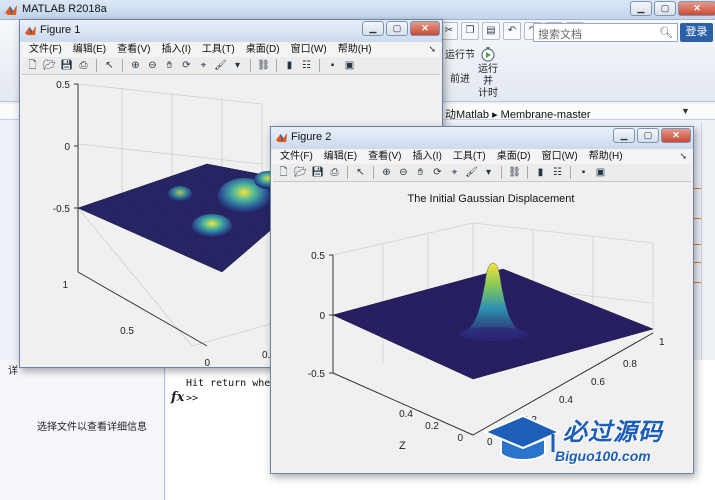 Image resolution: width=715 pixels, height=500 pixels. I want to click on z-tick-label: 0.5, so click(63, 85).